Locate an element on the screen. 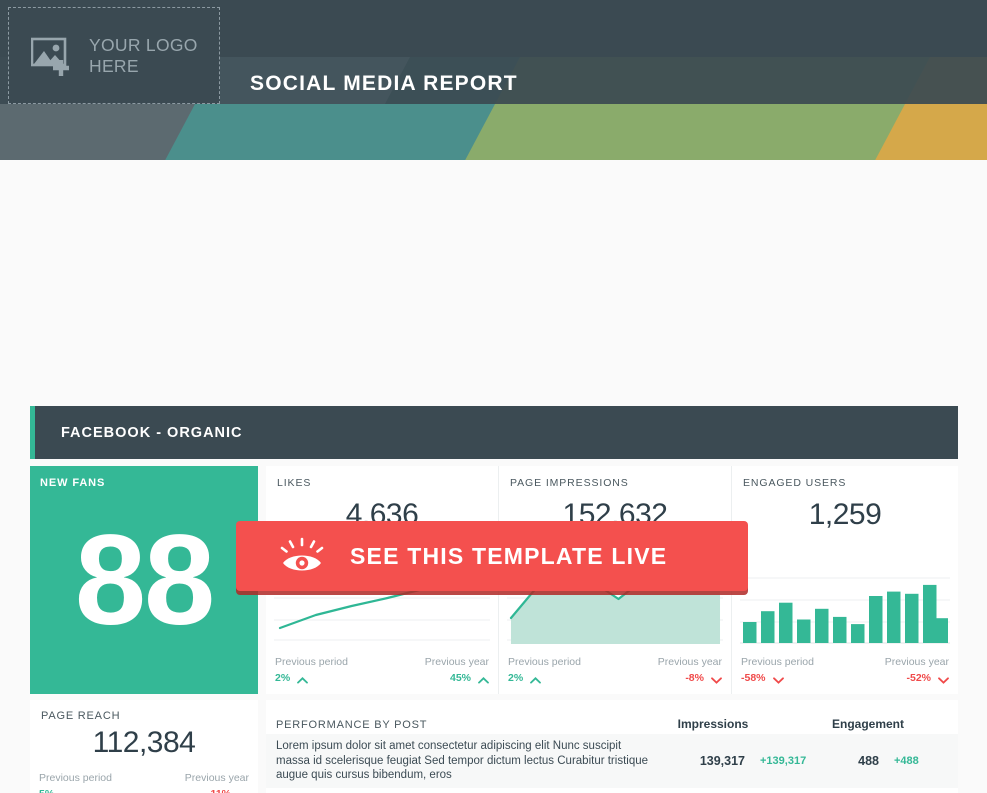  logo-placeholder: YOUR LOGO HERE is located at coordinates (114, 55).